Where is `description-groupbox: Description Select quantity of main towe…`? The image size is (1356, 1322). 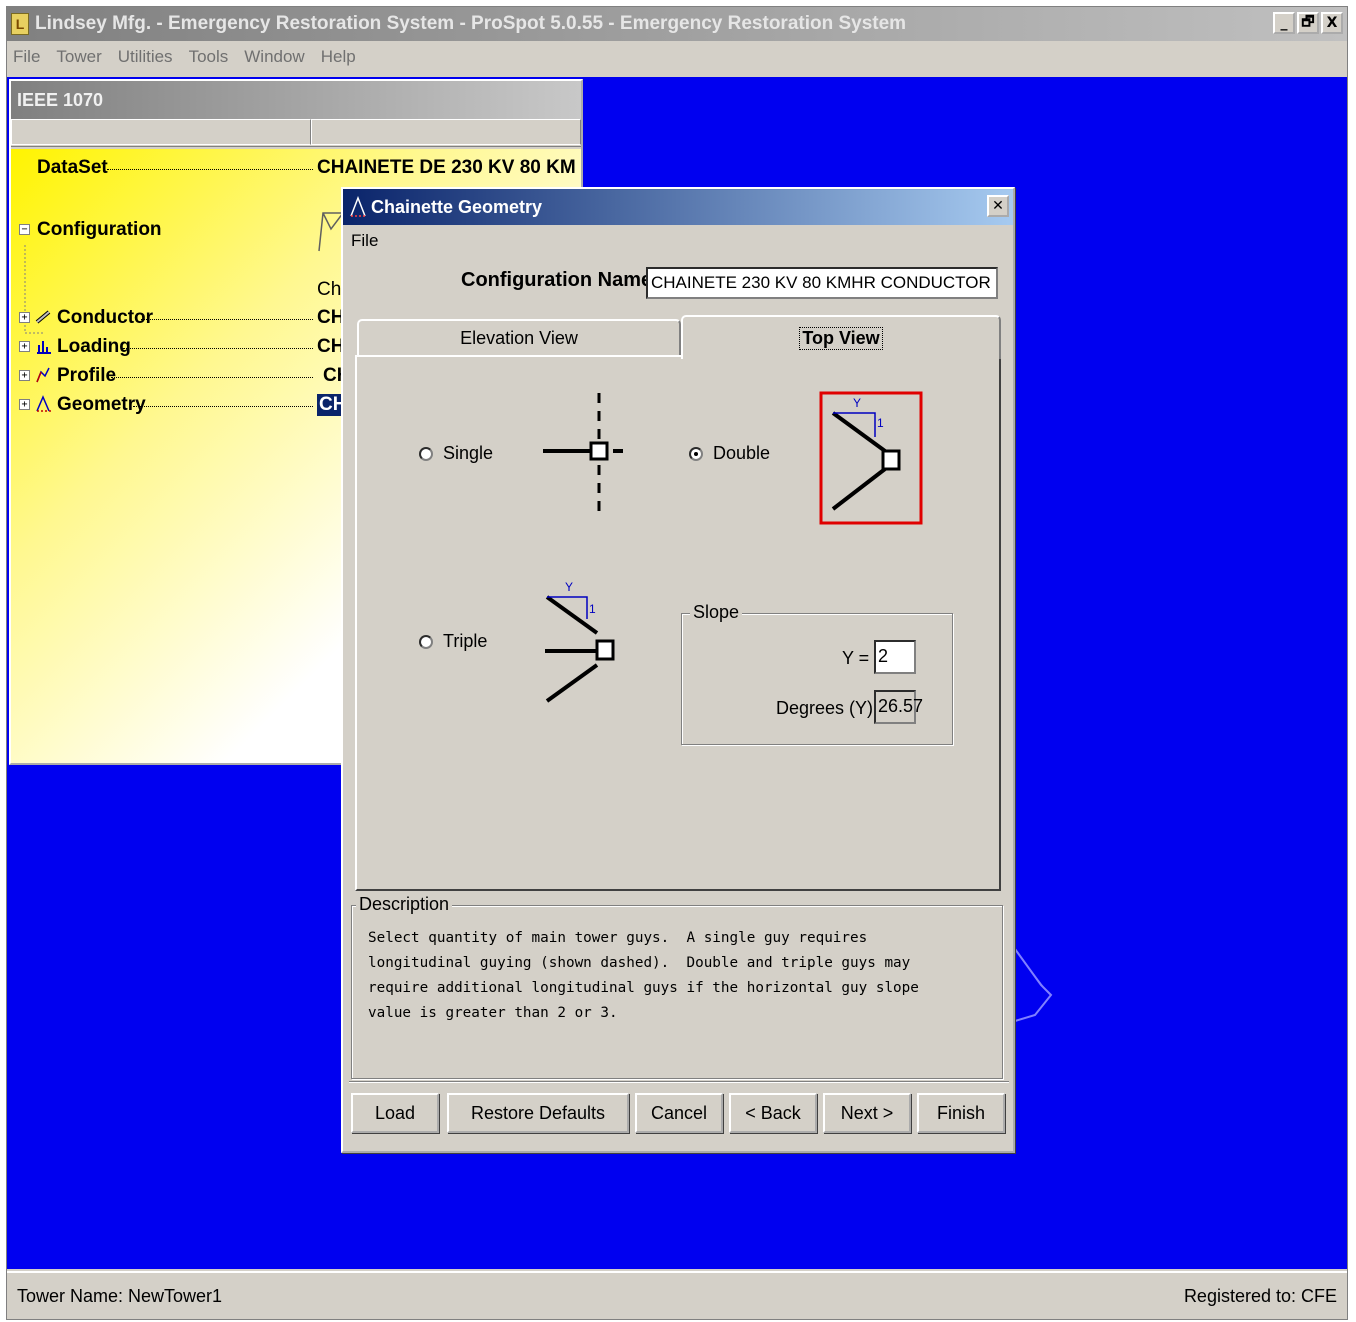
description-groupbox: Description Select quantity of main towe… is located at coordinates (677, 986).